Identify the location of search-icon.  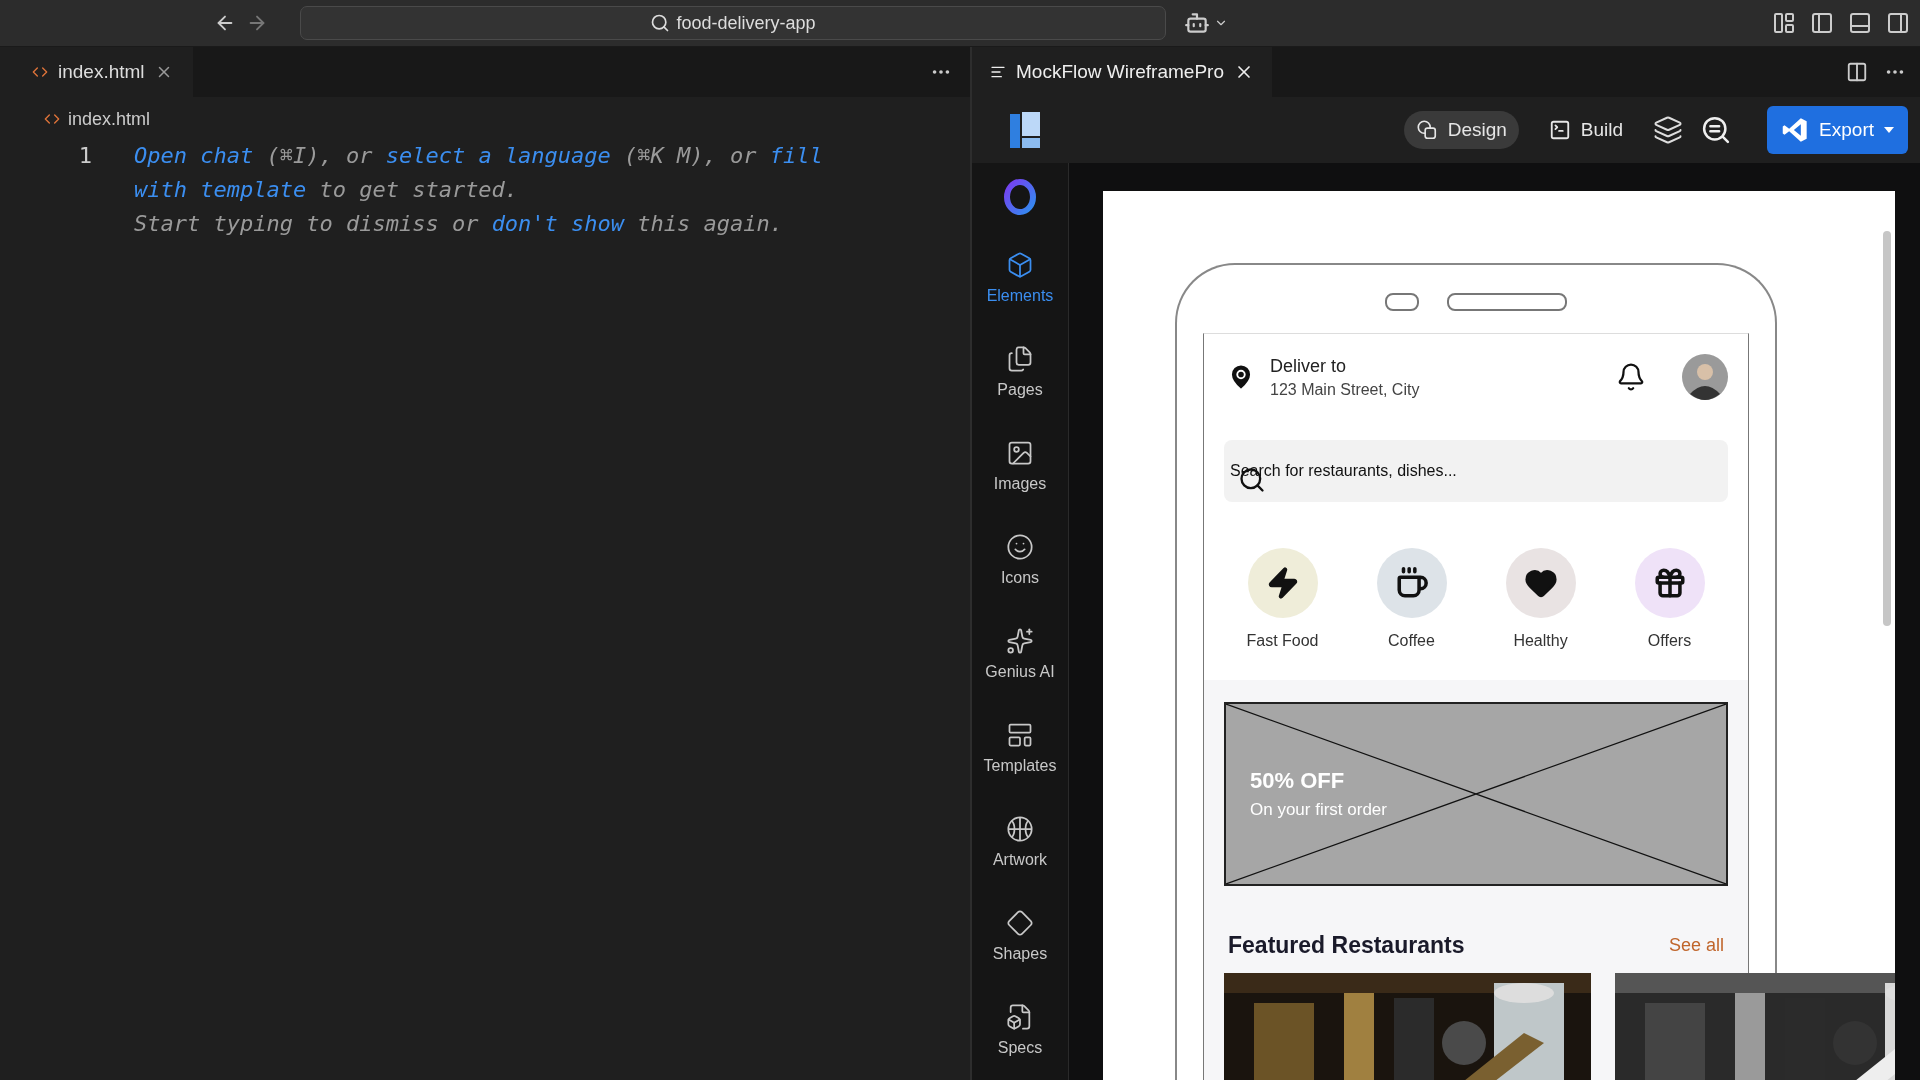
(660, 23).